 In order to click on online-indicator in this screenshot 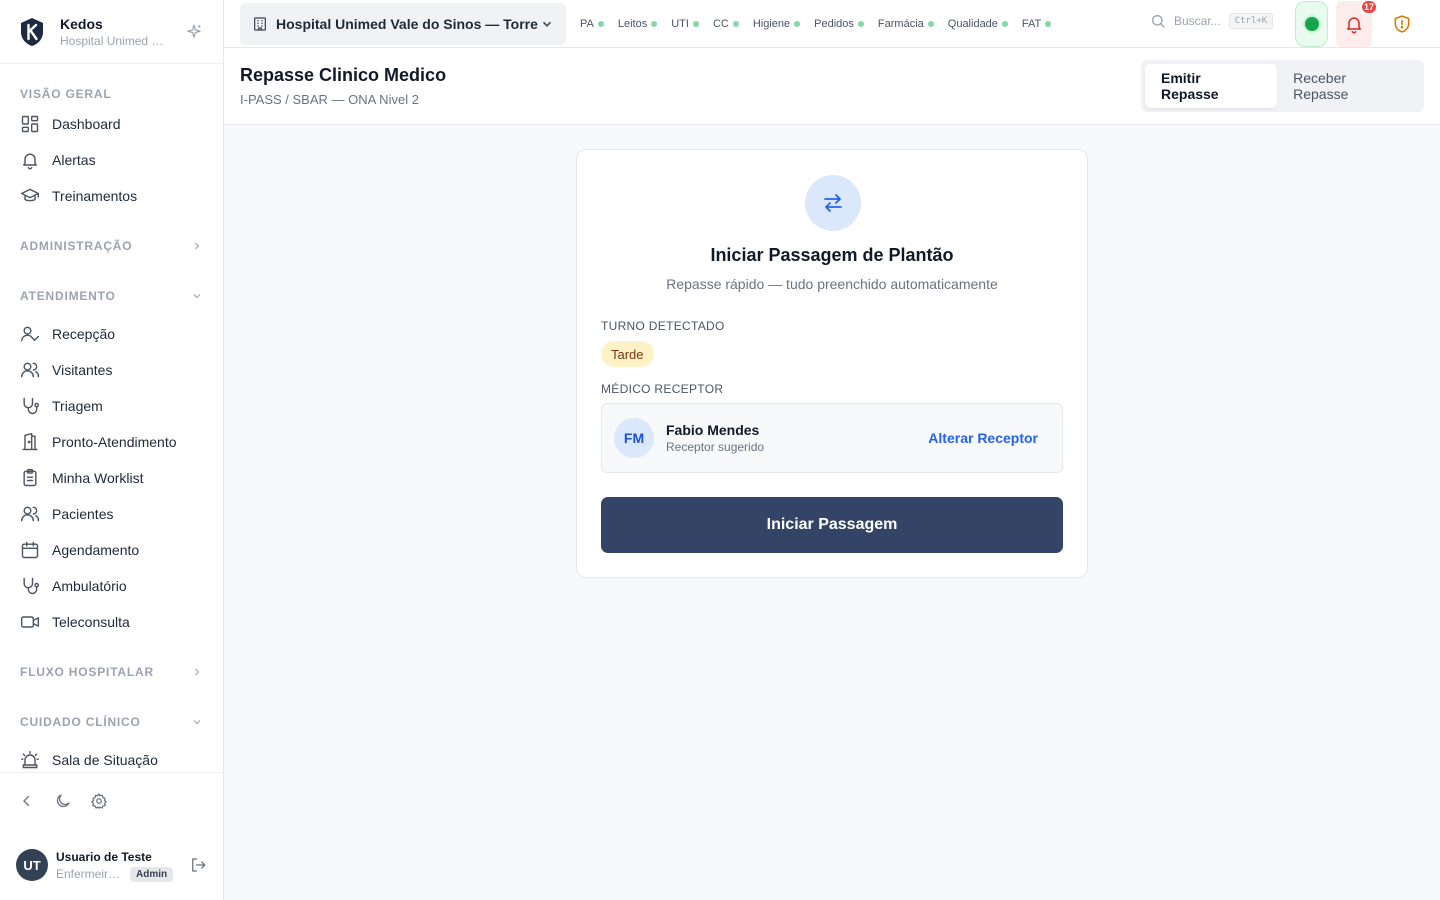, I will do `click(1311, 24)`.